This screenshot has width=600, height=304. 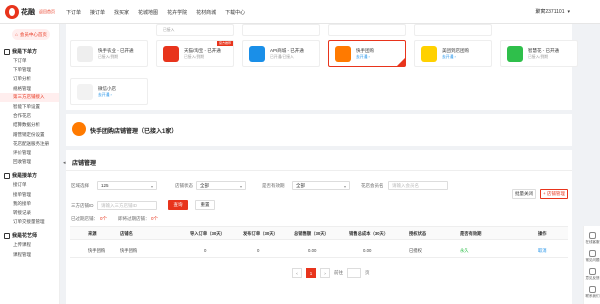 What do you see at coordinates (455, 50) in the screenshot?
I see `platform-name: 美团到店团购` at bounding box center [455, 50].